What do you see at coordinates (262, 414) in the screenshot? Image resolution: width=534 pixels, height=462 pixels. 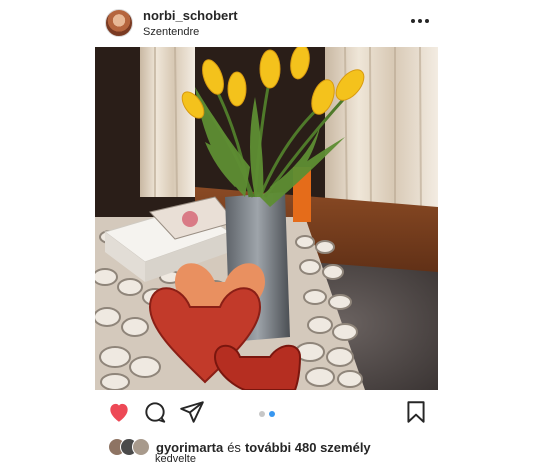 I see `carousel-dot` at bounding box center [262, 414].